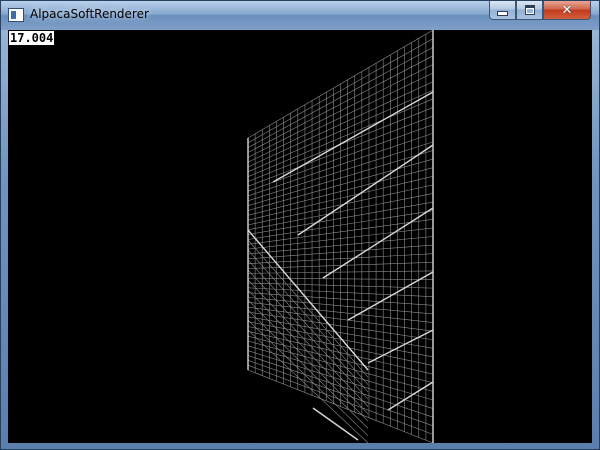  Describe the element at coordinates (89, 14) in the screenshot. I see `window-title: AlpacaSoftRenderer` at that location.